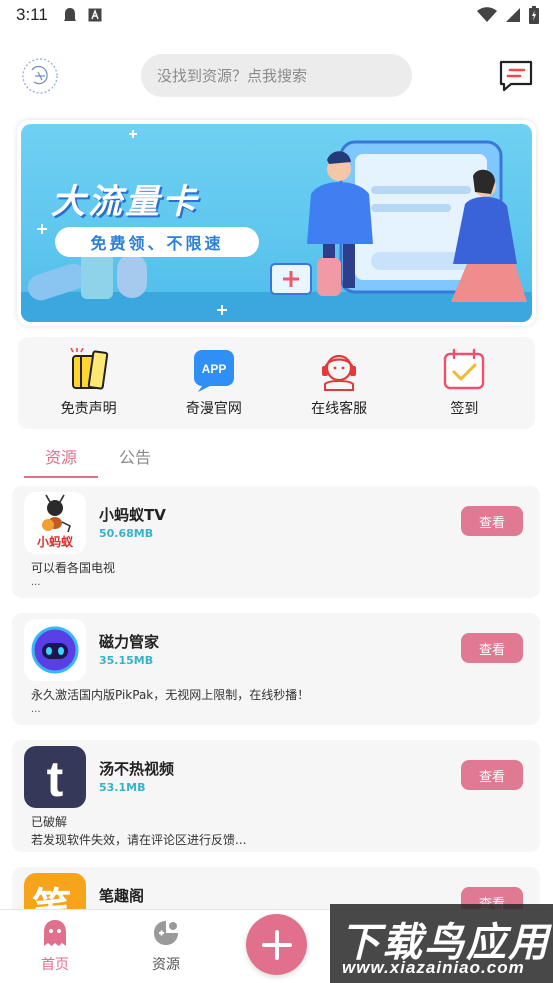 This screenshot has height=983, width=553. Describe the element at coordinates (61, 458) in the screenshot. I see `tab-resources: 资源` at that location.